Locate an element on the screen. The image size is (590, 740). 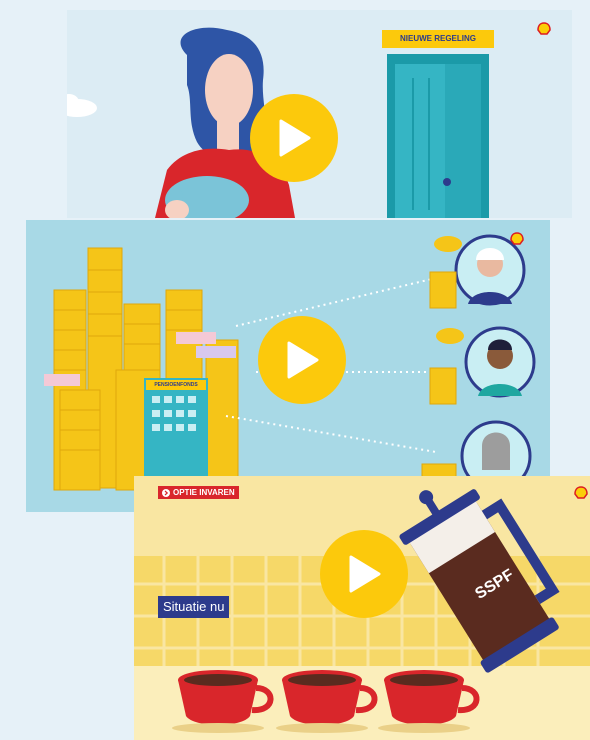
new-scheme-sign: NIEUWE REGELING is located at coordinates (438, 39).